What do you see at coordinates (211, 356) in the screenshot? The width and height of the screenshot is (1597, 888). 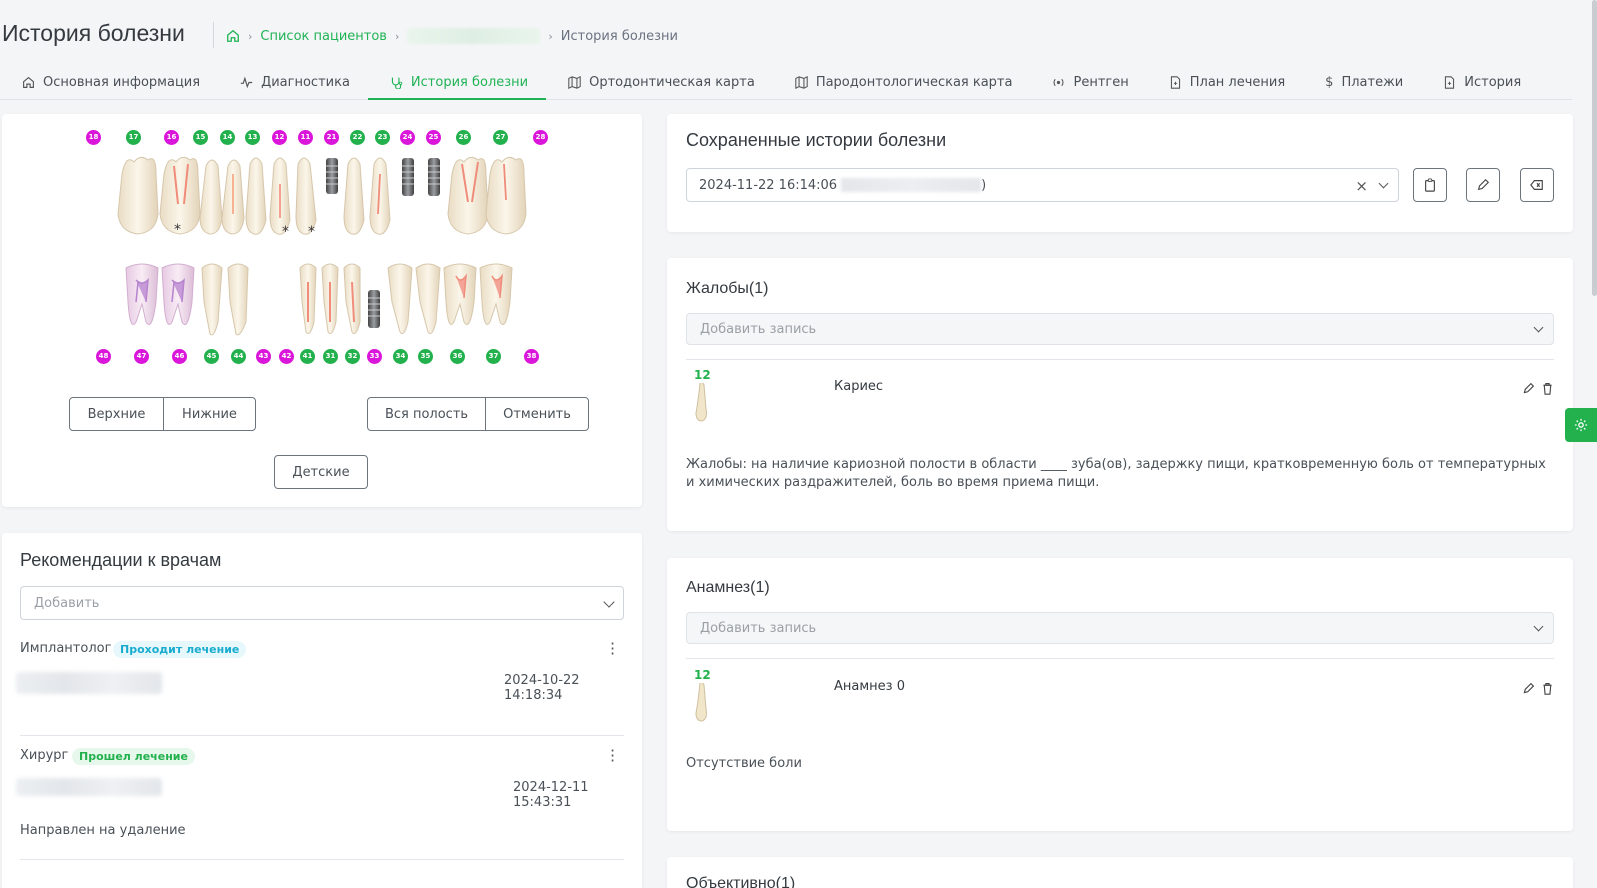 I see `tooth-number-45: 45` at bounding box center [211, 356].